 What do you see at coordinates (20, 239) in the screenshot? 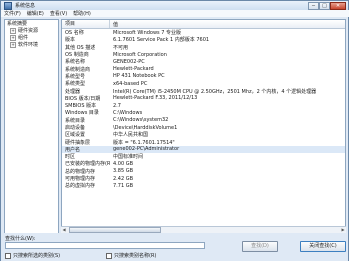
I see `find-label: 查找什么(W):` at bounding box center [20, 239].